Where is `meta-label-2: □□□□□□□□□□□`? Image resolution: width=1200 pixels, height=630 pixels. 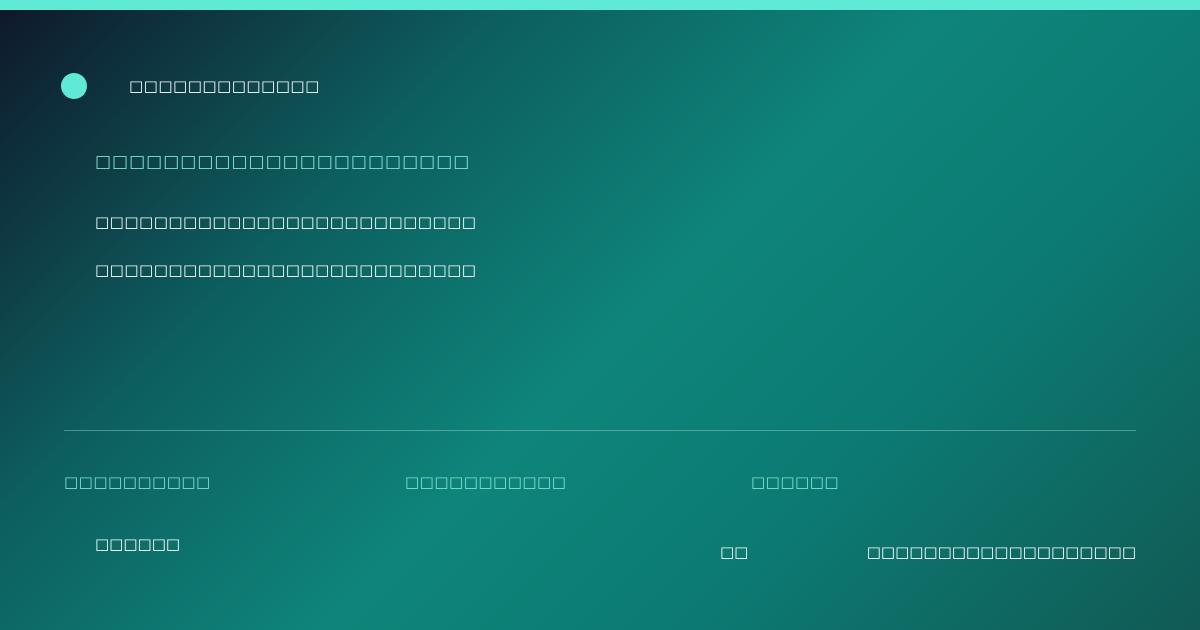 meta-label-2: □□□□□□□□□□□ is located at coordinates (486, 482).